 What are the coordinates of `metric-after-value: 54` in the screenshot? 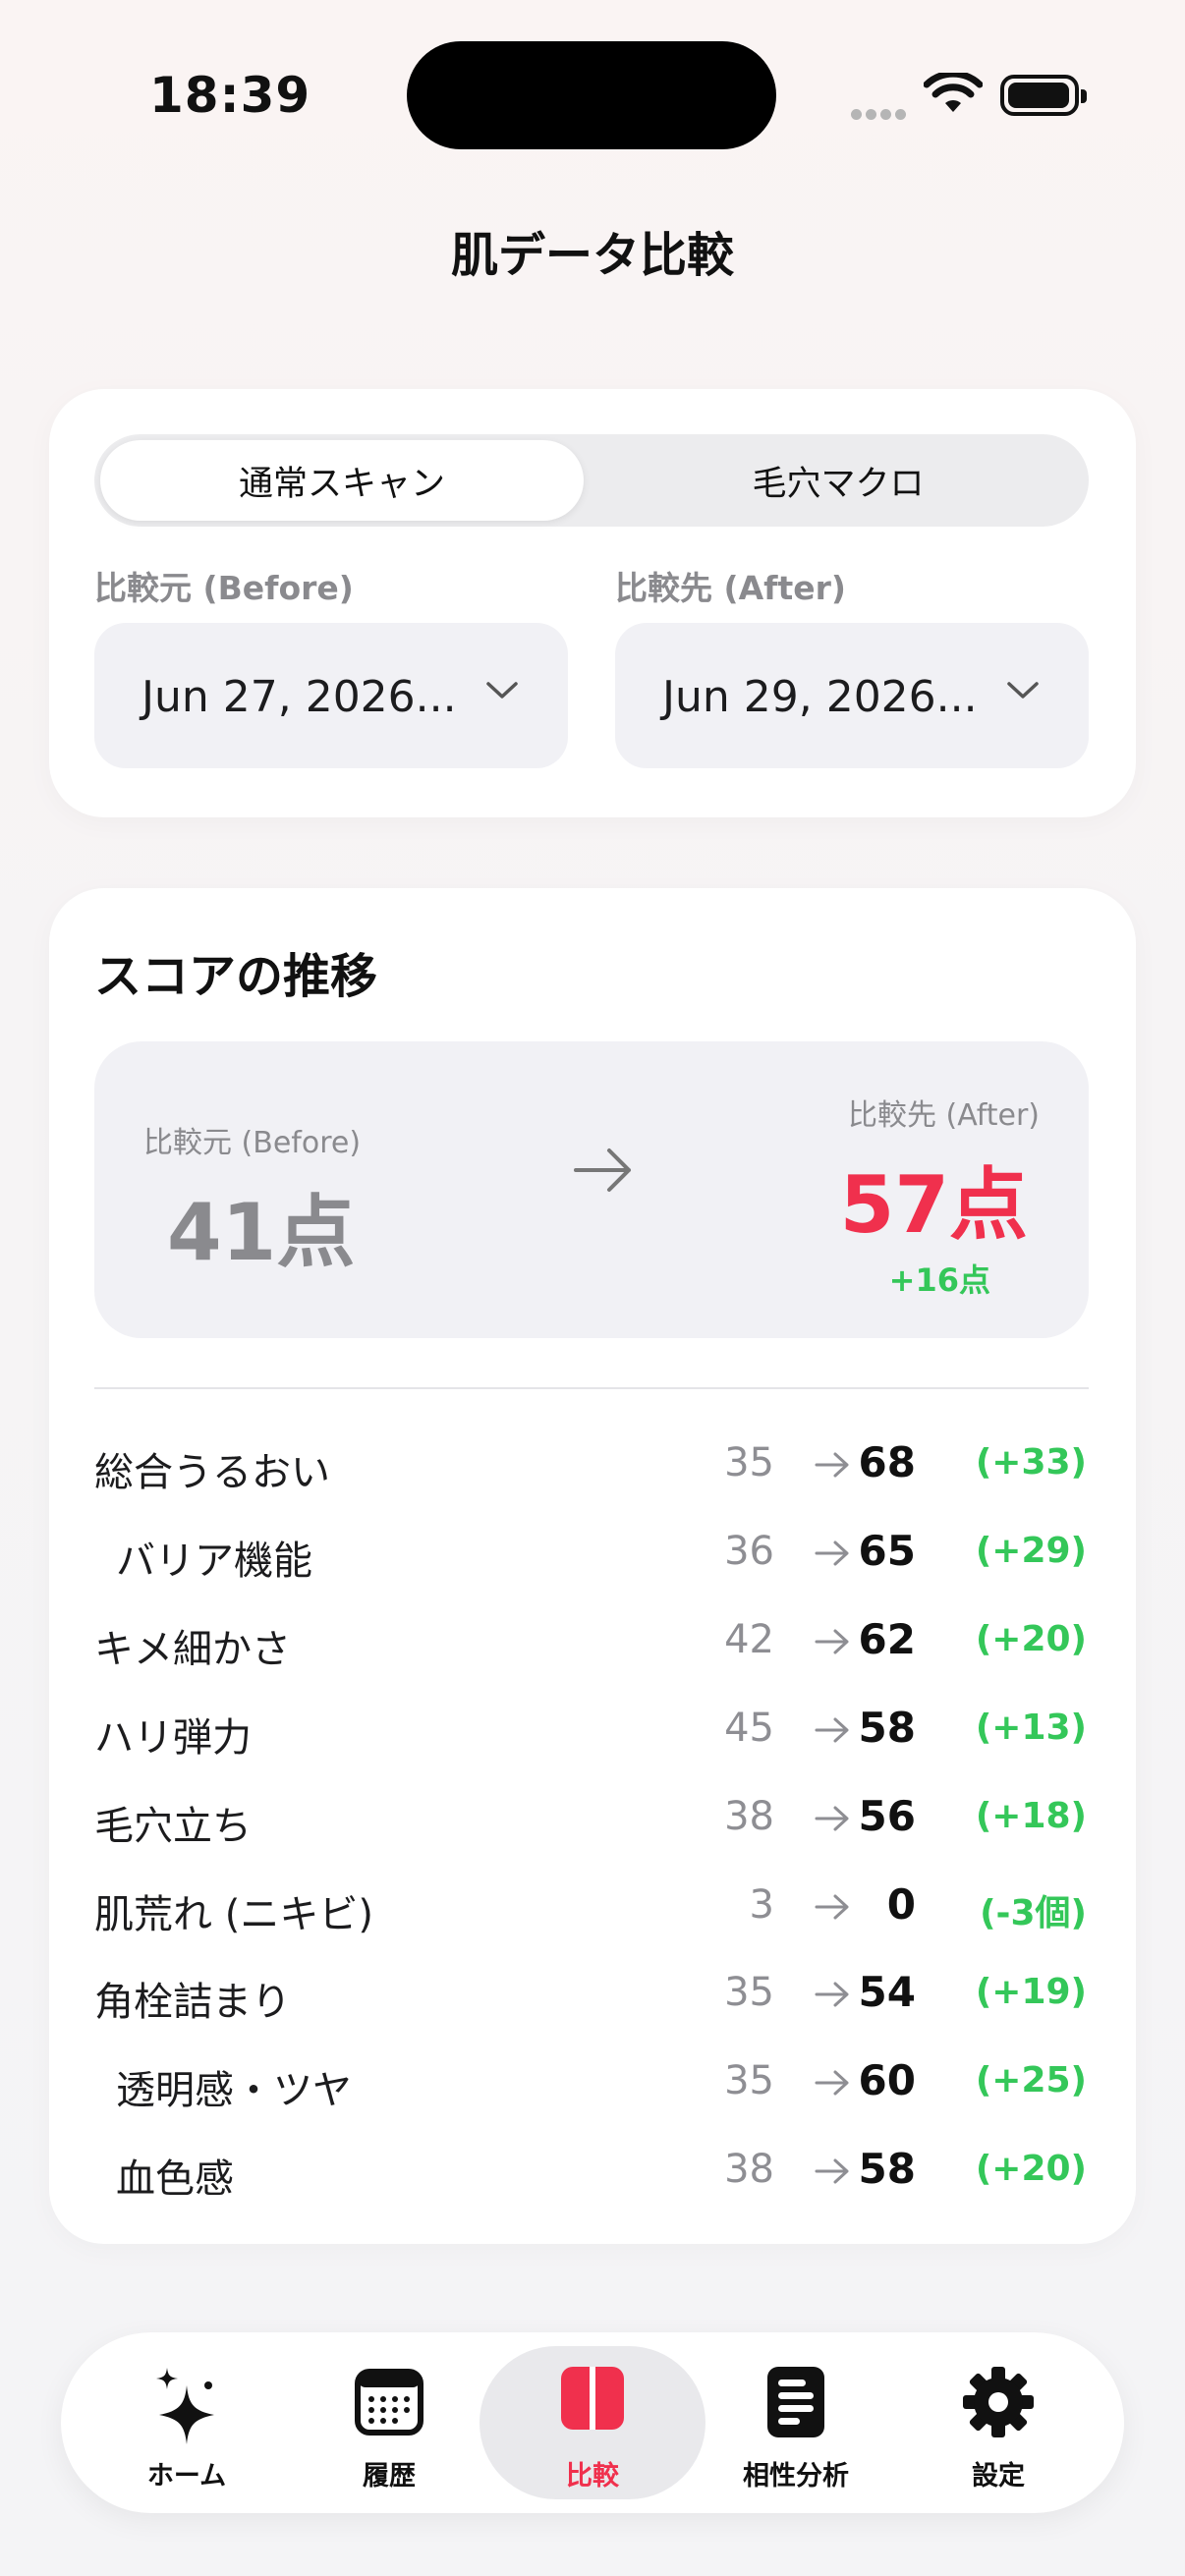 It's located at (887, 1992).